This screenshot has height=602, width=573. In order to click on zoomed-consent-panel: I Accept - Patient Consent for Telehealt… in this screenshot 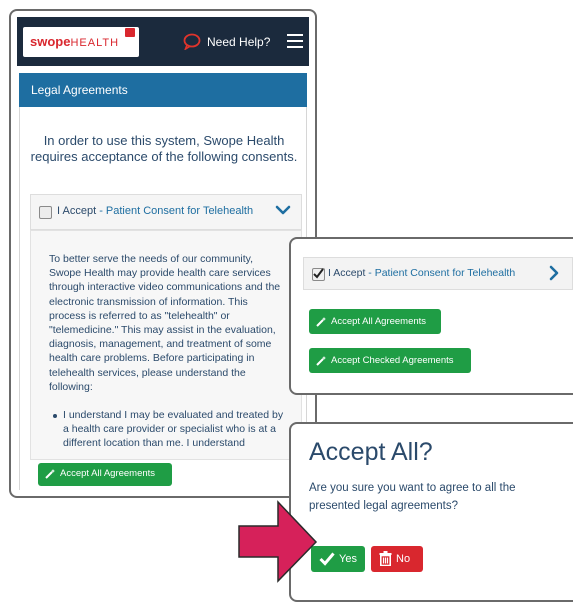, I will do `click(431, 316)`.